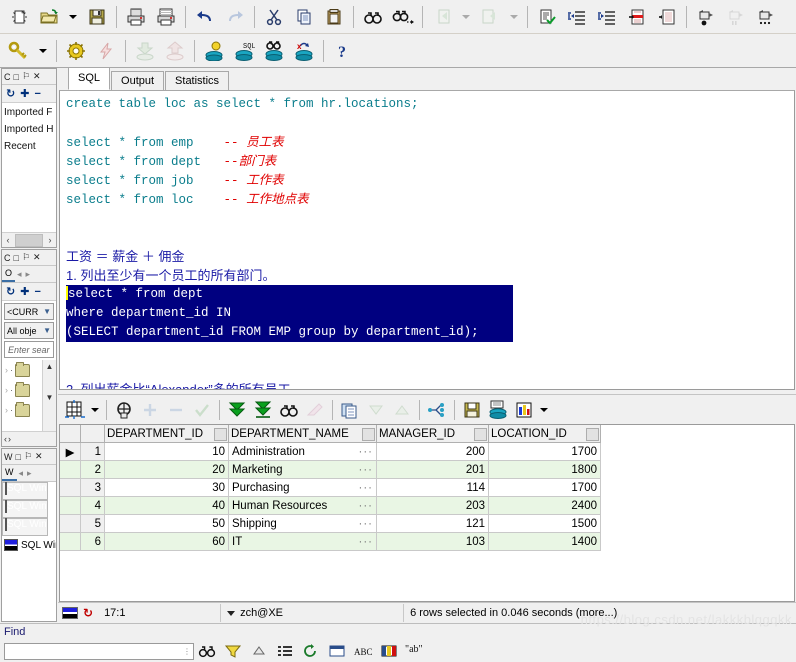 The width and height of the screenshot is (796, 662). What do you see at coordinates (432, 451) in the screenshot?
I see `cell-manager-id: 200` at bounding box center [432, 451].